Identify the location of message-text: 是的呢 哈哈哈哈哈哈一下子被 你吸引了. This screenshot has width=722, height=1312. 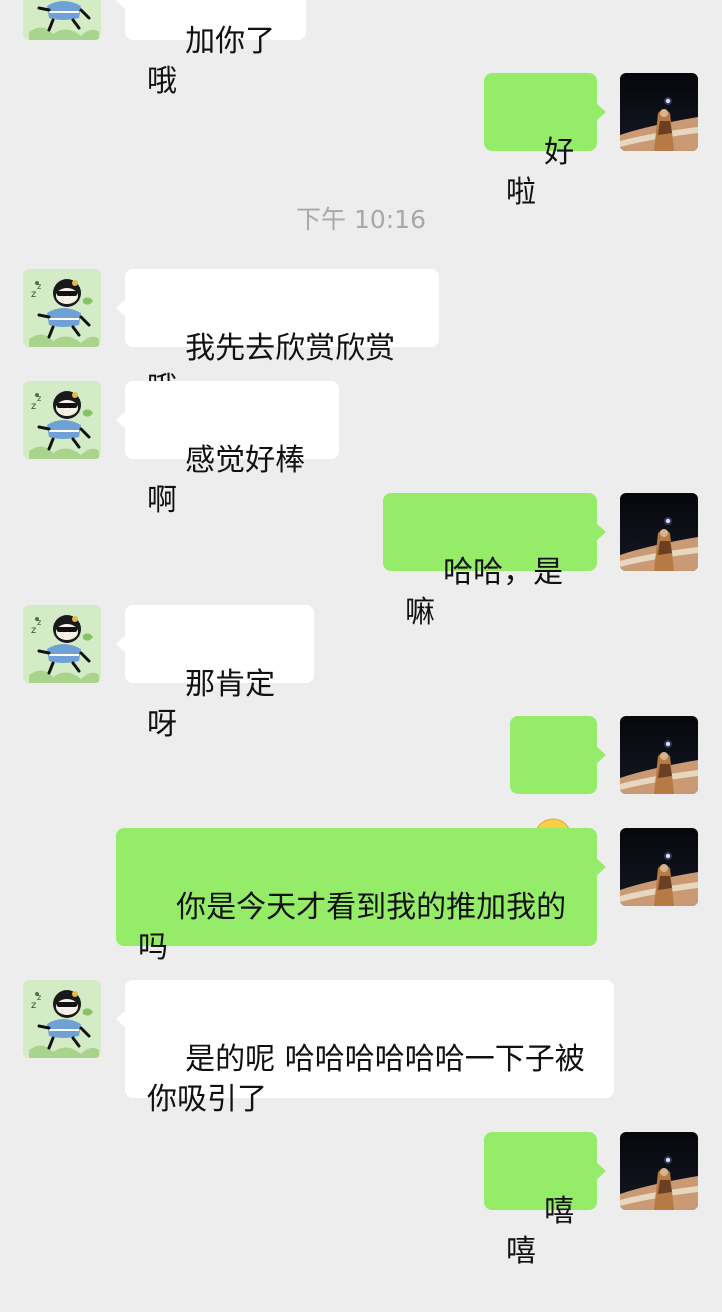
(366, 1079).